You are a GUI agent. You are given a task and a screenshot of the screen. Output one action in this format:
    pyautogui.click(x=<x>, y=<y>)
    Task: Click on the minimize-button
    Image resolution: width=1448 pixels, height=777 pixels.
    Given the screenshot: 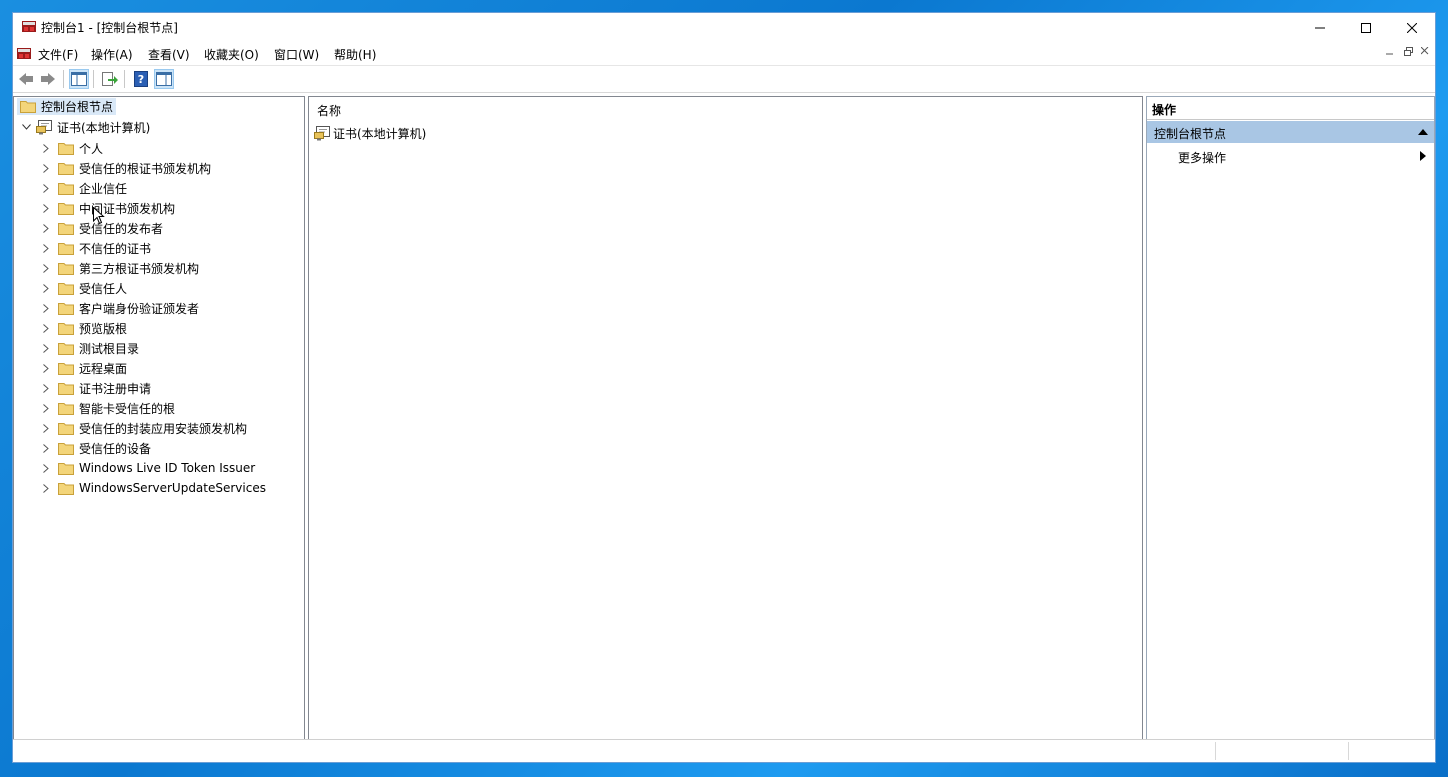 What is the action you would take?
    pyautogui.click(x=1320, y=27)
    